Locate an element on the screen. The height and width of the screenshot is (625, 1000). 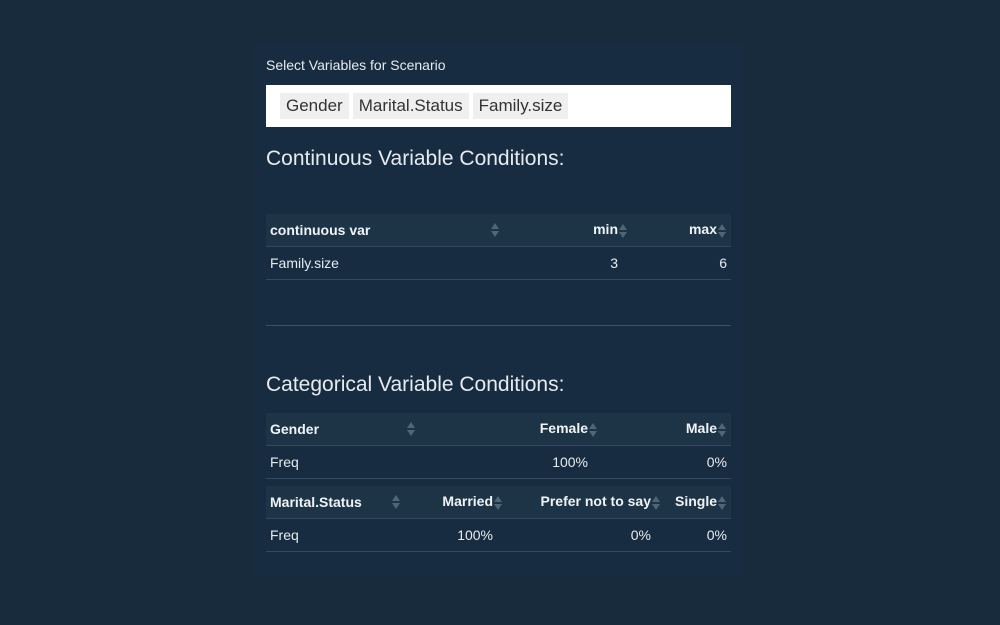
cell-min: 3 is located at coordinates (578, 263).